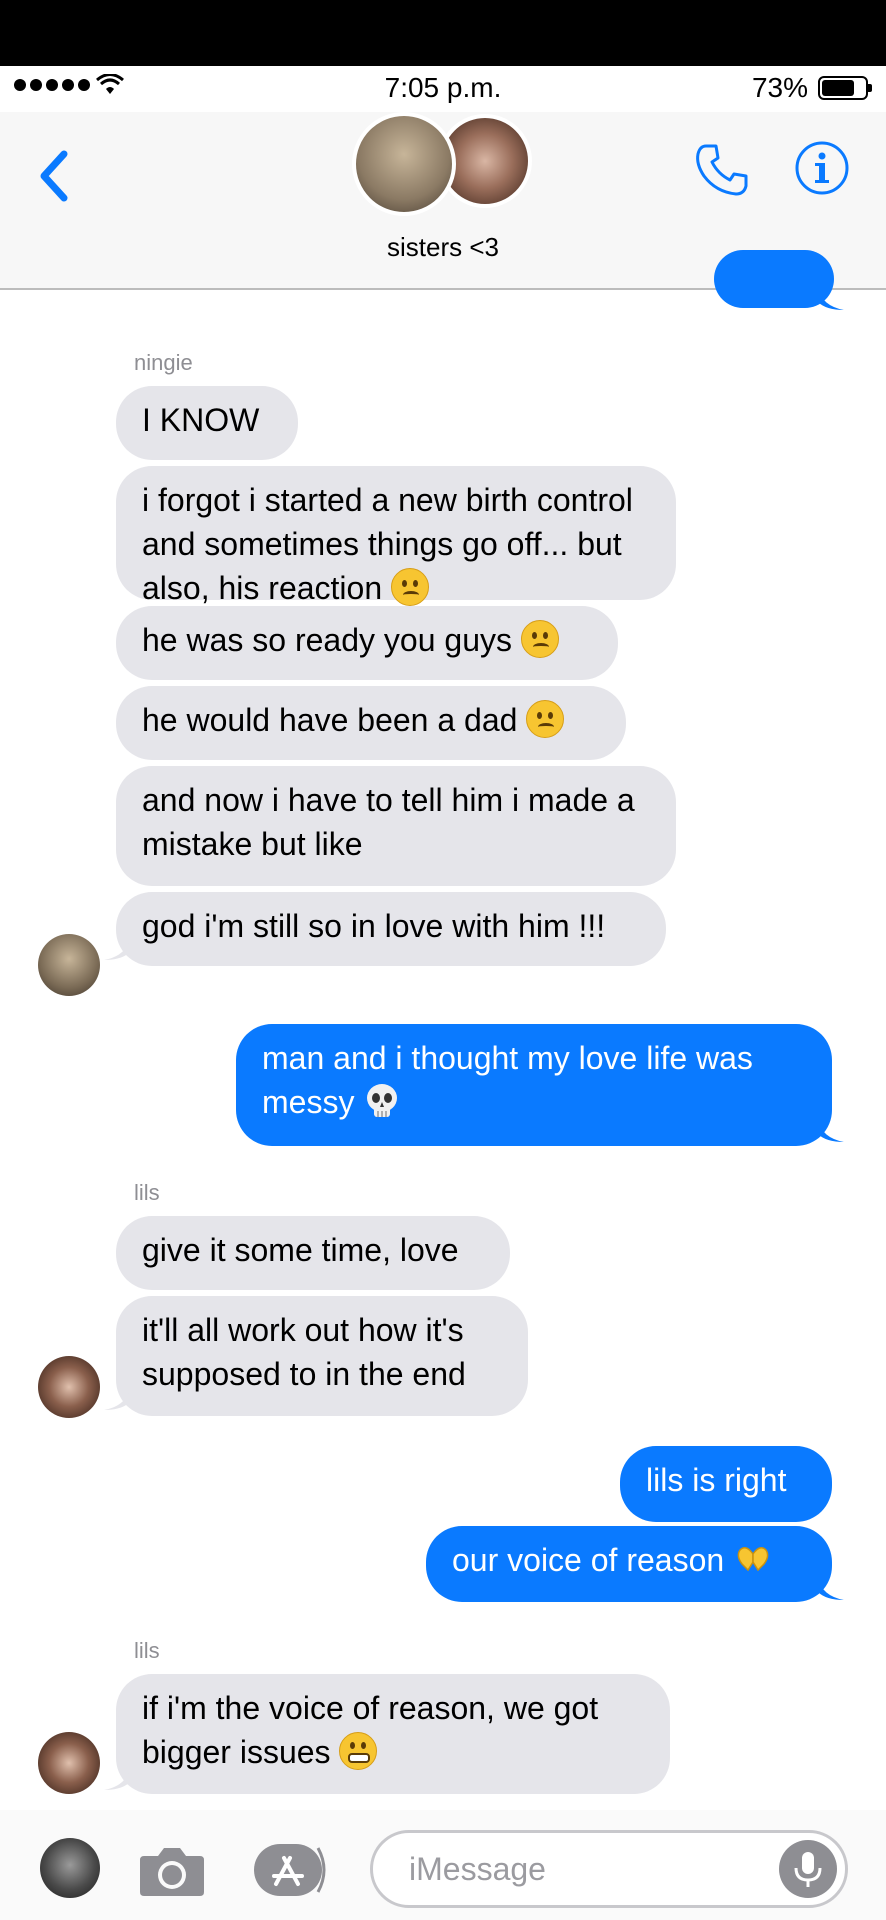 The height and width of the screenshot is (1920, 886). What do you see at coordinates (822, 168) in the screenshot?
I see `info-icon` at bounding box center [822, 168].